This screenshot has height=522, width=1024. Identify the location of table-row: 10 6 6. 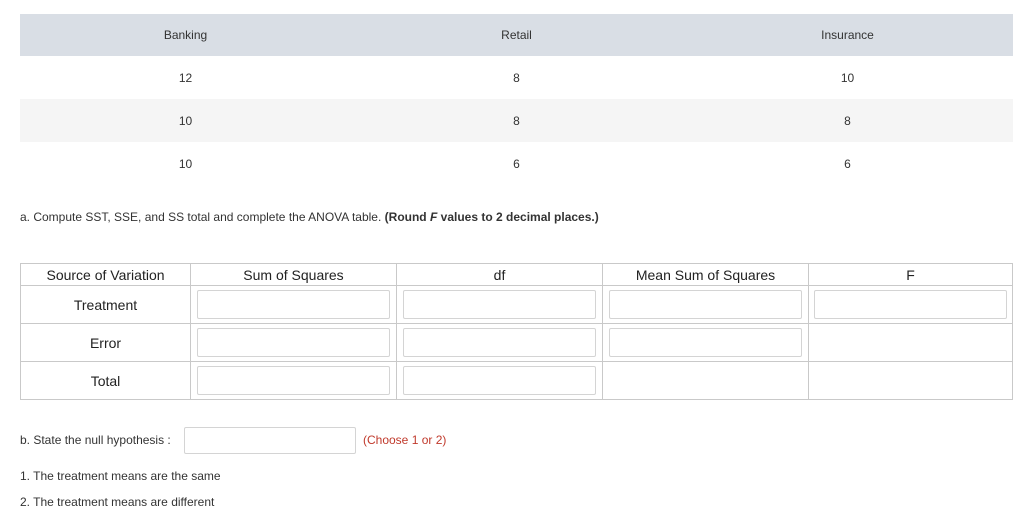
(516, 163).